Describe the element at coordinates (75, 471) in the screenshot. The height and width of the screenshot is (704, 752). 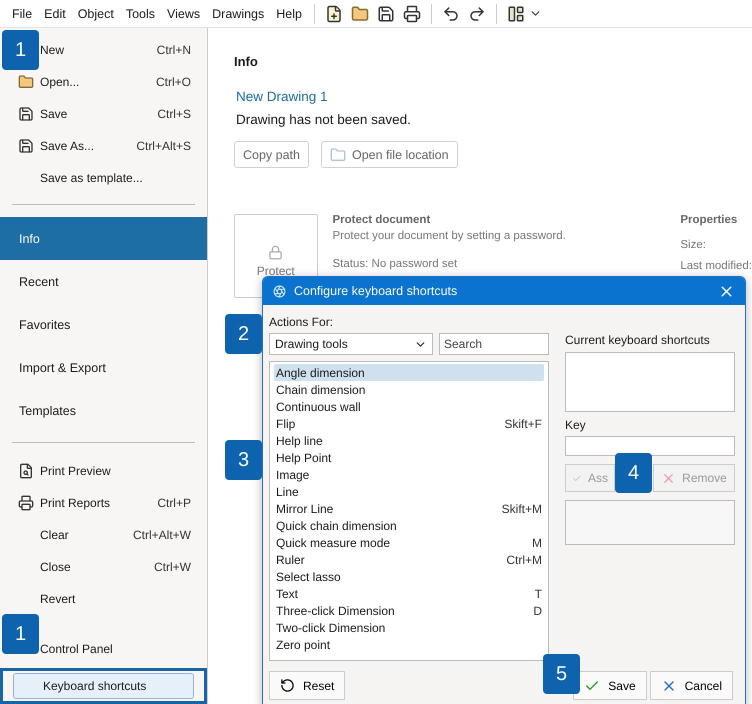
I see `menu-item: Print Preview` at that location.